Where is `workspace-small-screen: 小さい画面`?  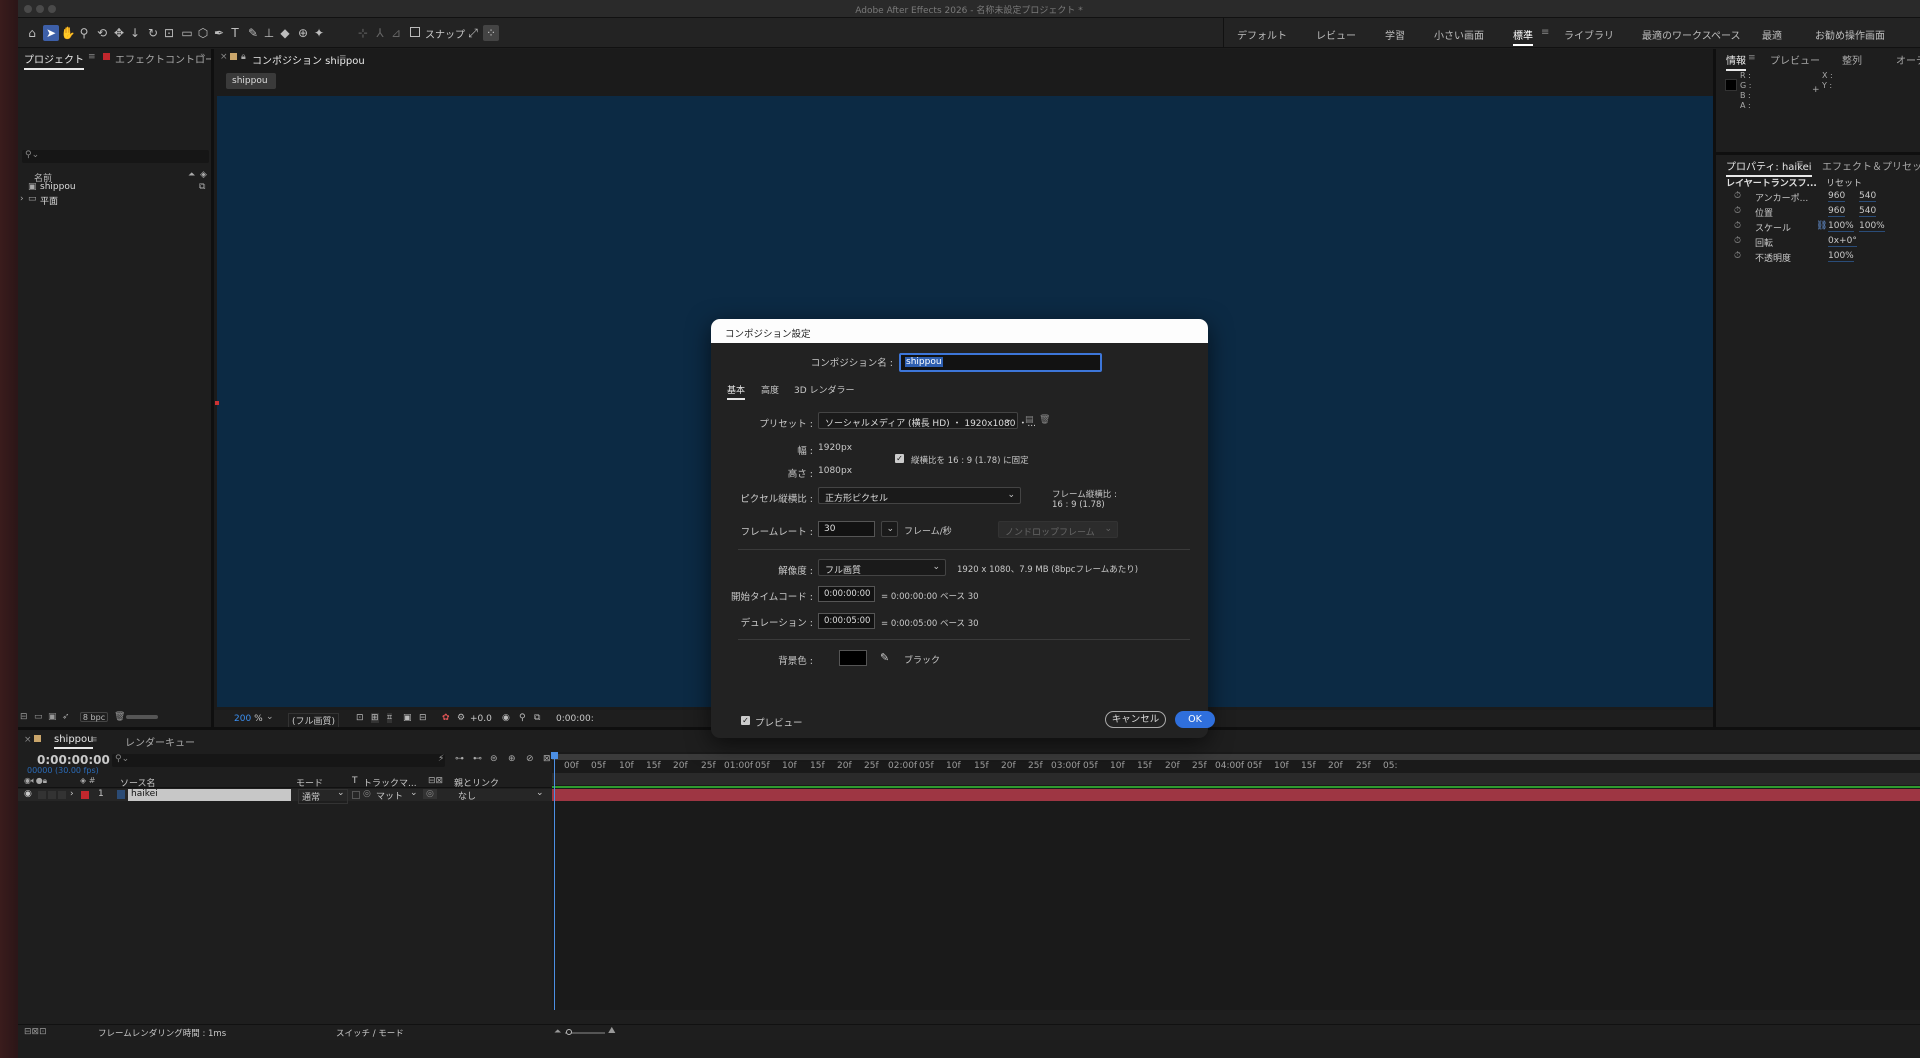 workspace-small-screen: 小さい画面 is located at coordinates (1459, 34).